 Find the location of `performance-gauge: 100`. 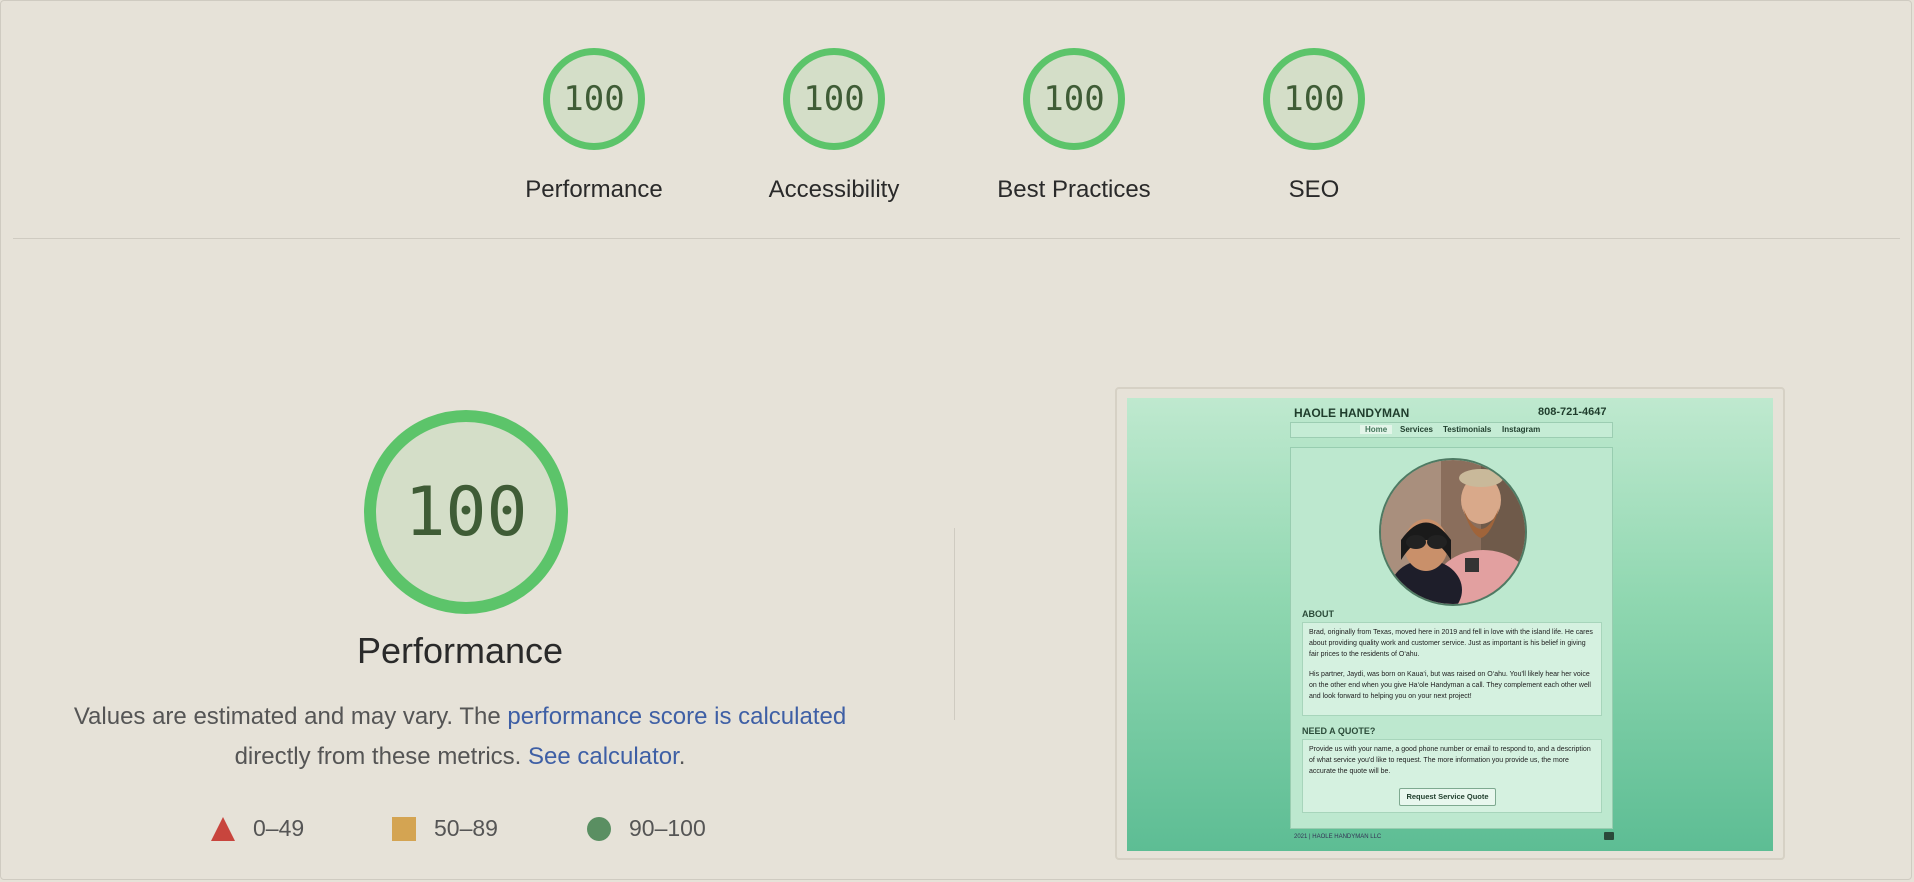

performance-gauge: 100 is located at coordinates (466, 512).